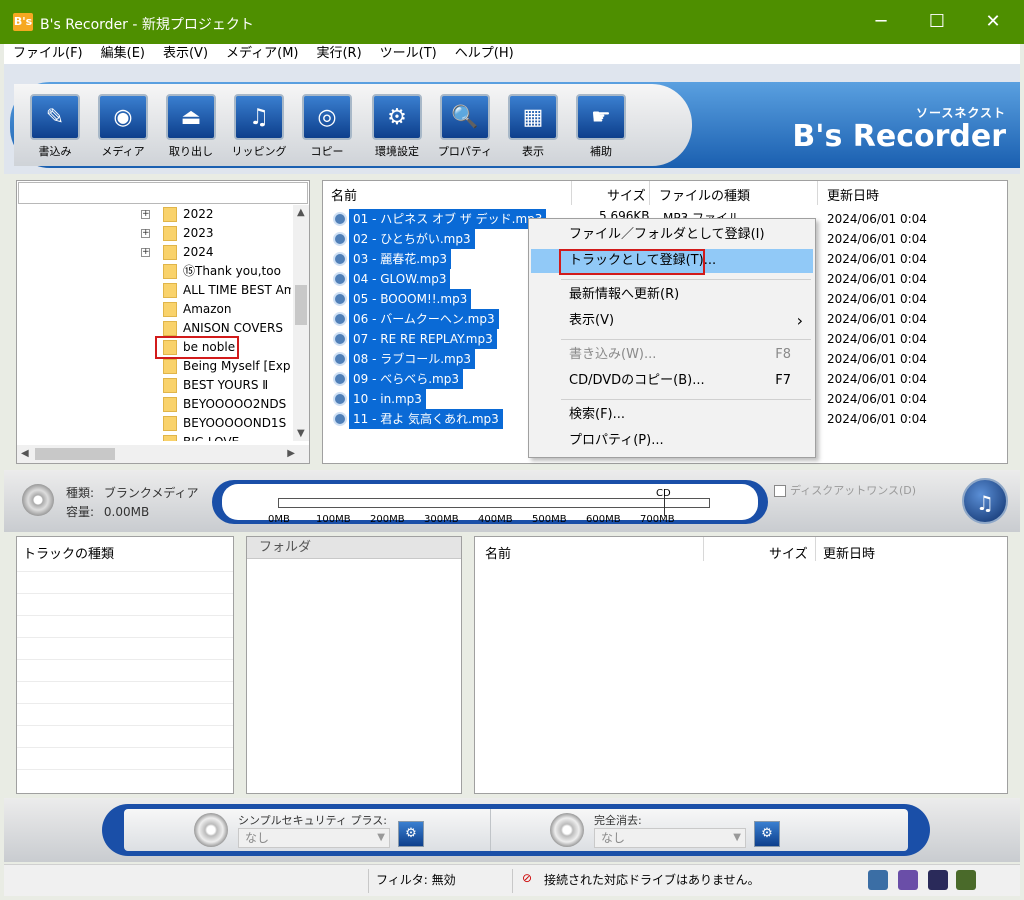 The image size is (1024, 900). What do you see at coordinates (426, 419) in the screenshot?
I see `file-name: 11 - 君よ 気高くあれ.mp3` at bounding box center [426, 419].